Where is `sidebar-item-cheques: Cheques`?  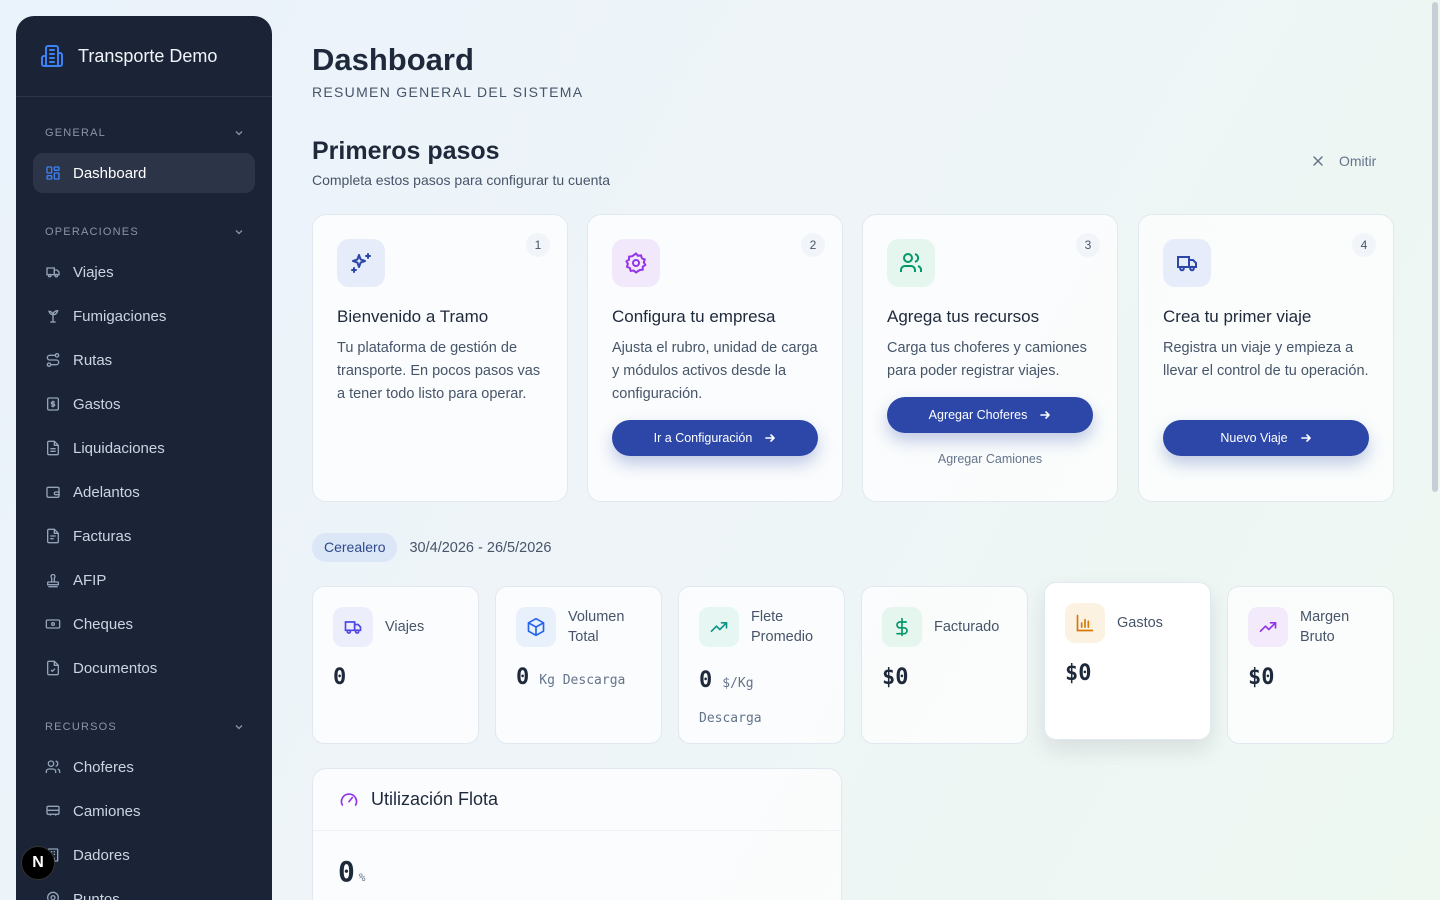
sidebar-item-cheques: Cheques is located at coordinates (144, 624).